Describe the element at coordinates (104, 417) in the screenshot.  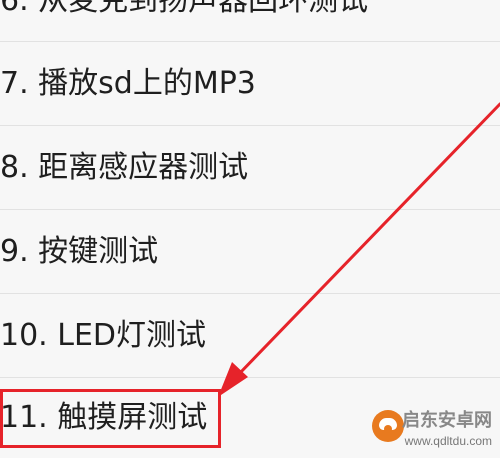
I see `list-item-label: 11. 触摸屏测试` at that location.